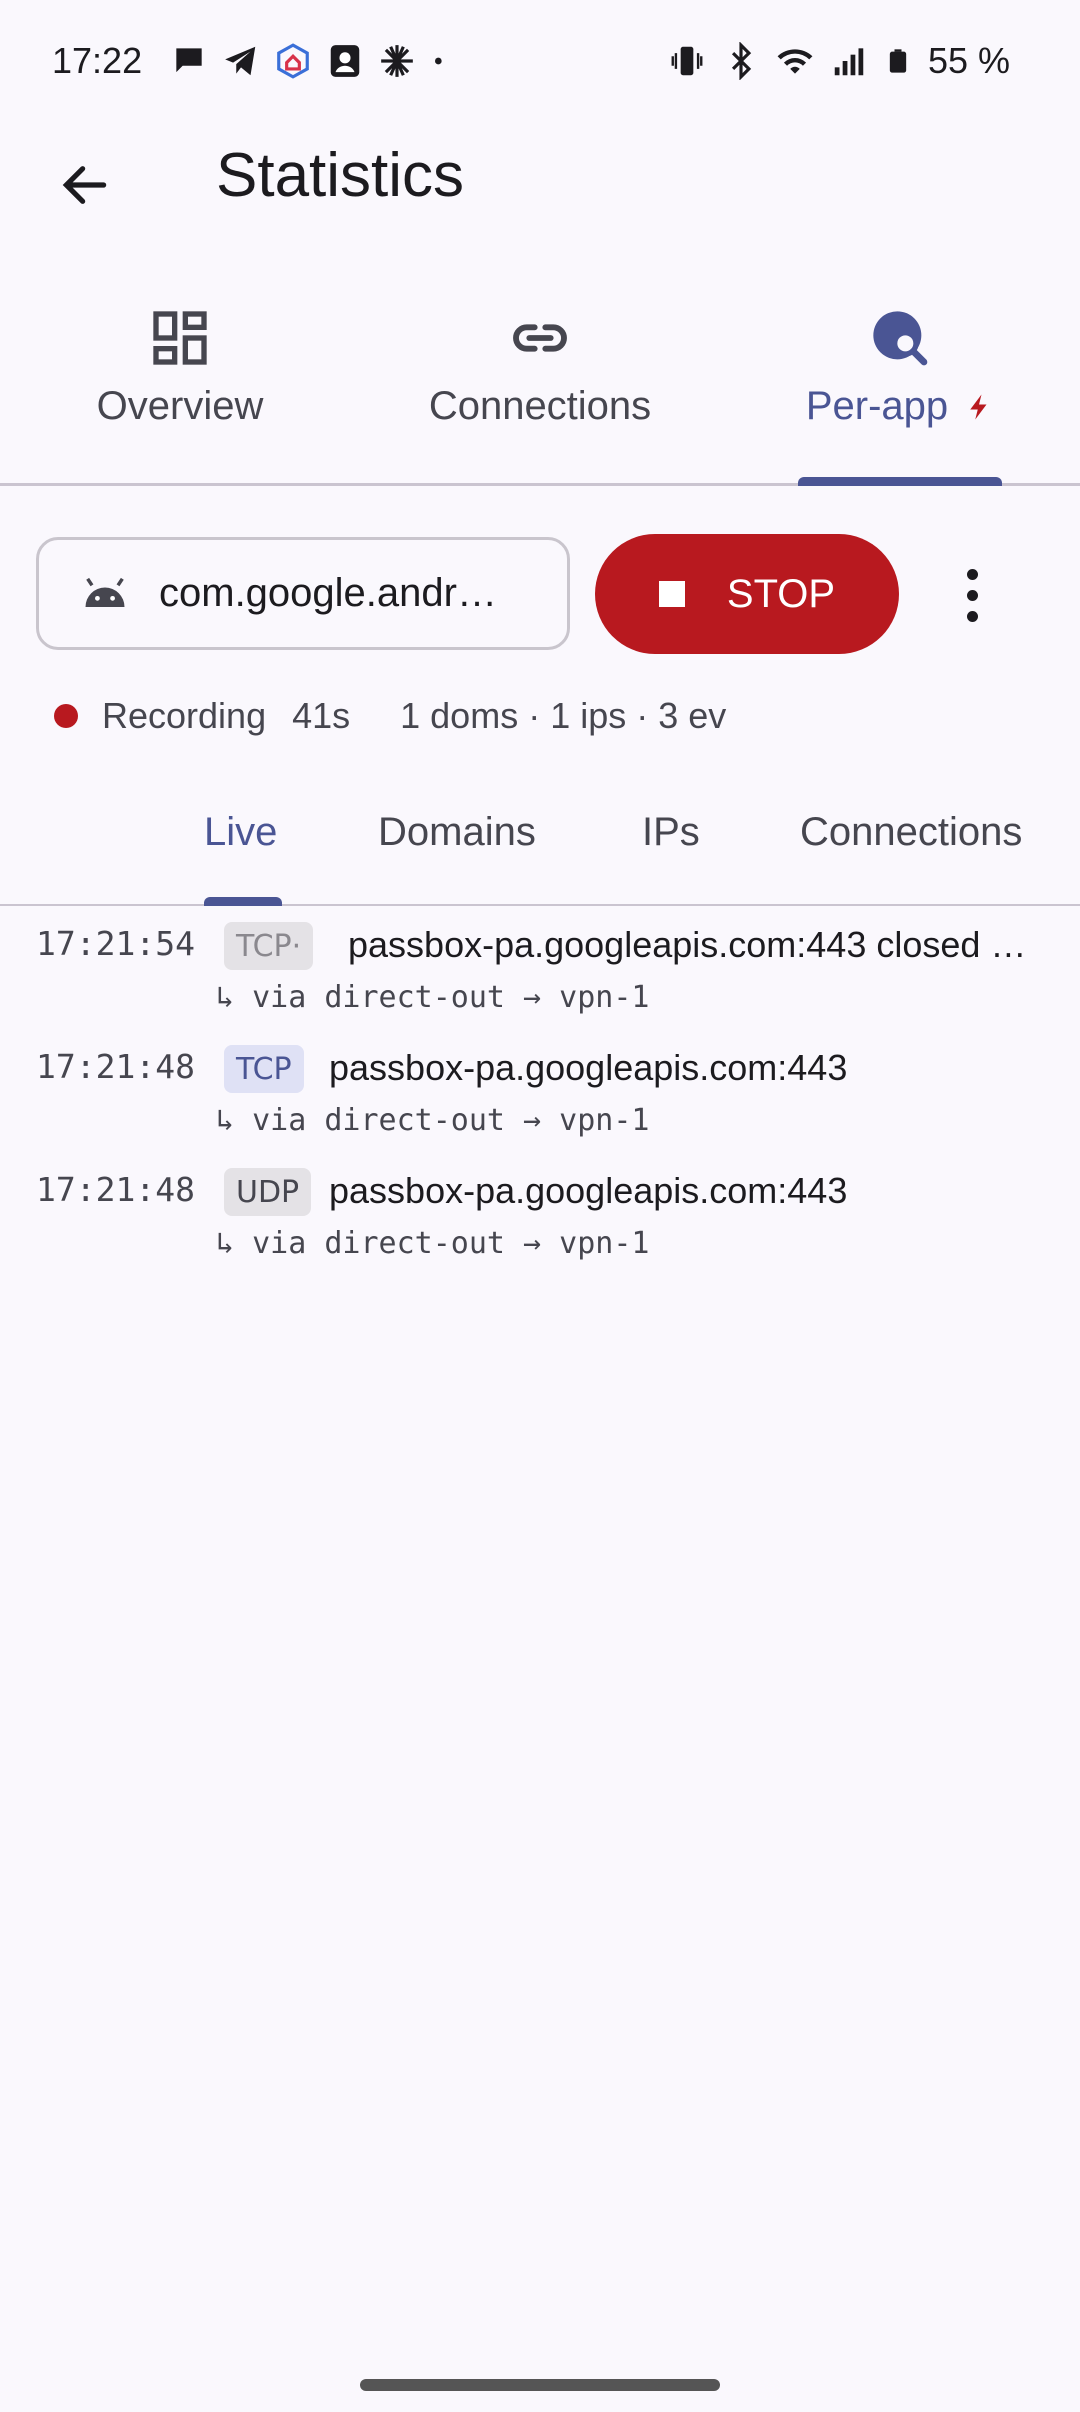 The image size is (1080, 2412). What do you see at coordinates (972, 574) in the screenshot?
I see `more-vert-icon` at bounding box center [972, 574].